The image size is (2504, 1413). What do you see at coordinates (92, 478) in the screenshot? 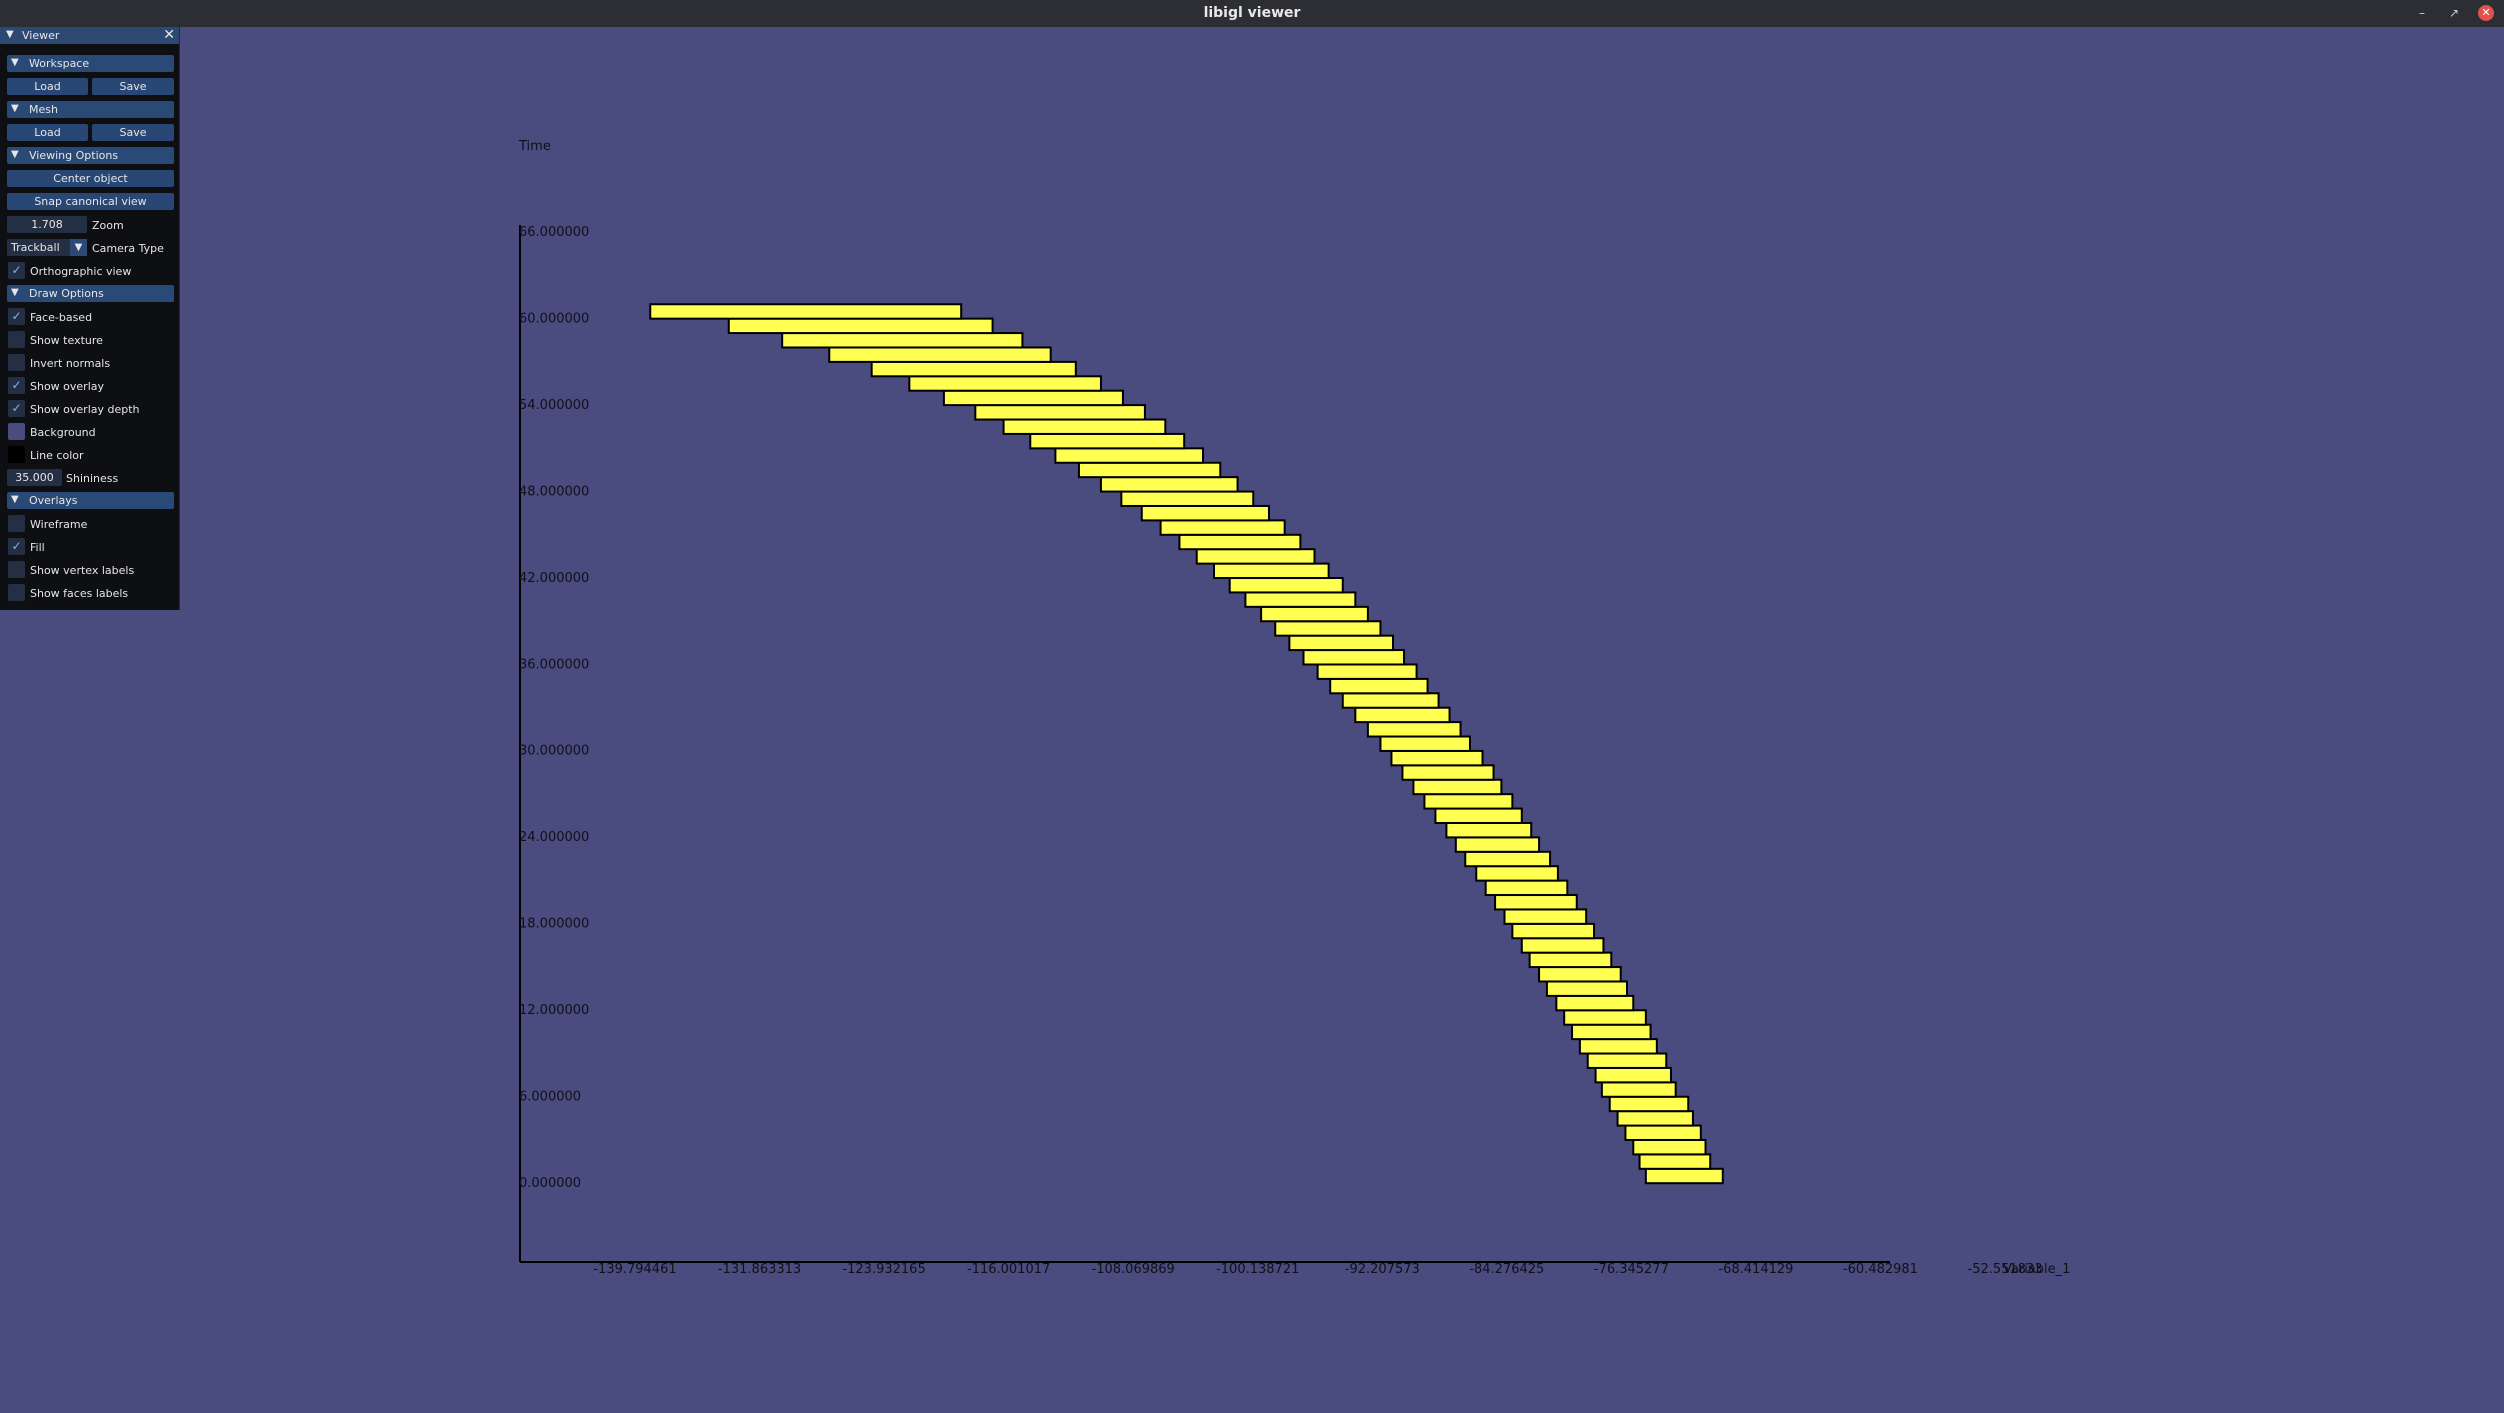
I see `shininess-label: Shininess` at bounding box center [92, 478].